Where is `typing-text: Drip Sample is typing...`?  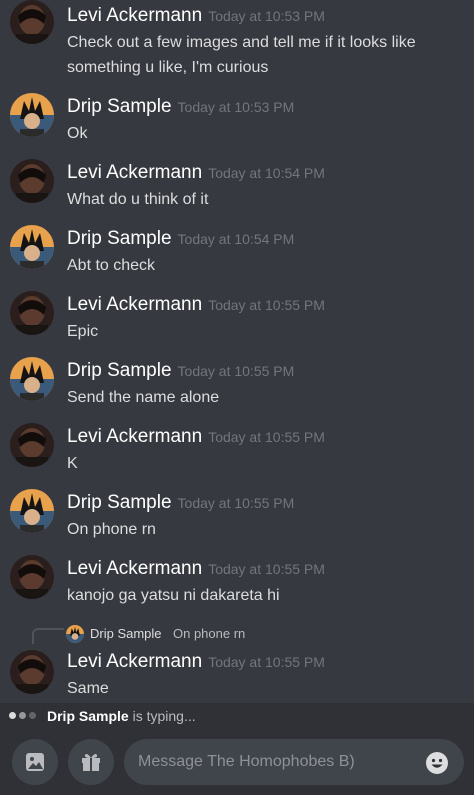
typing-text: Drip Sample is typing... is located at coordinates (121, 716).